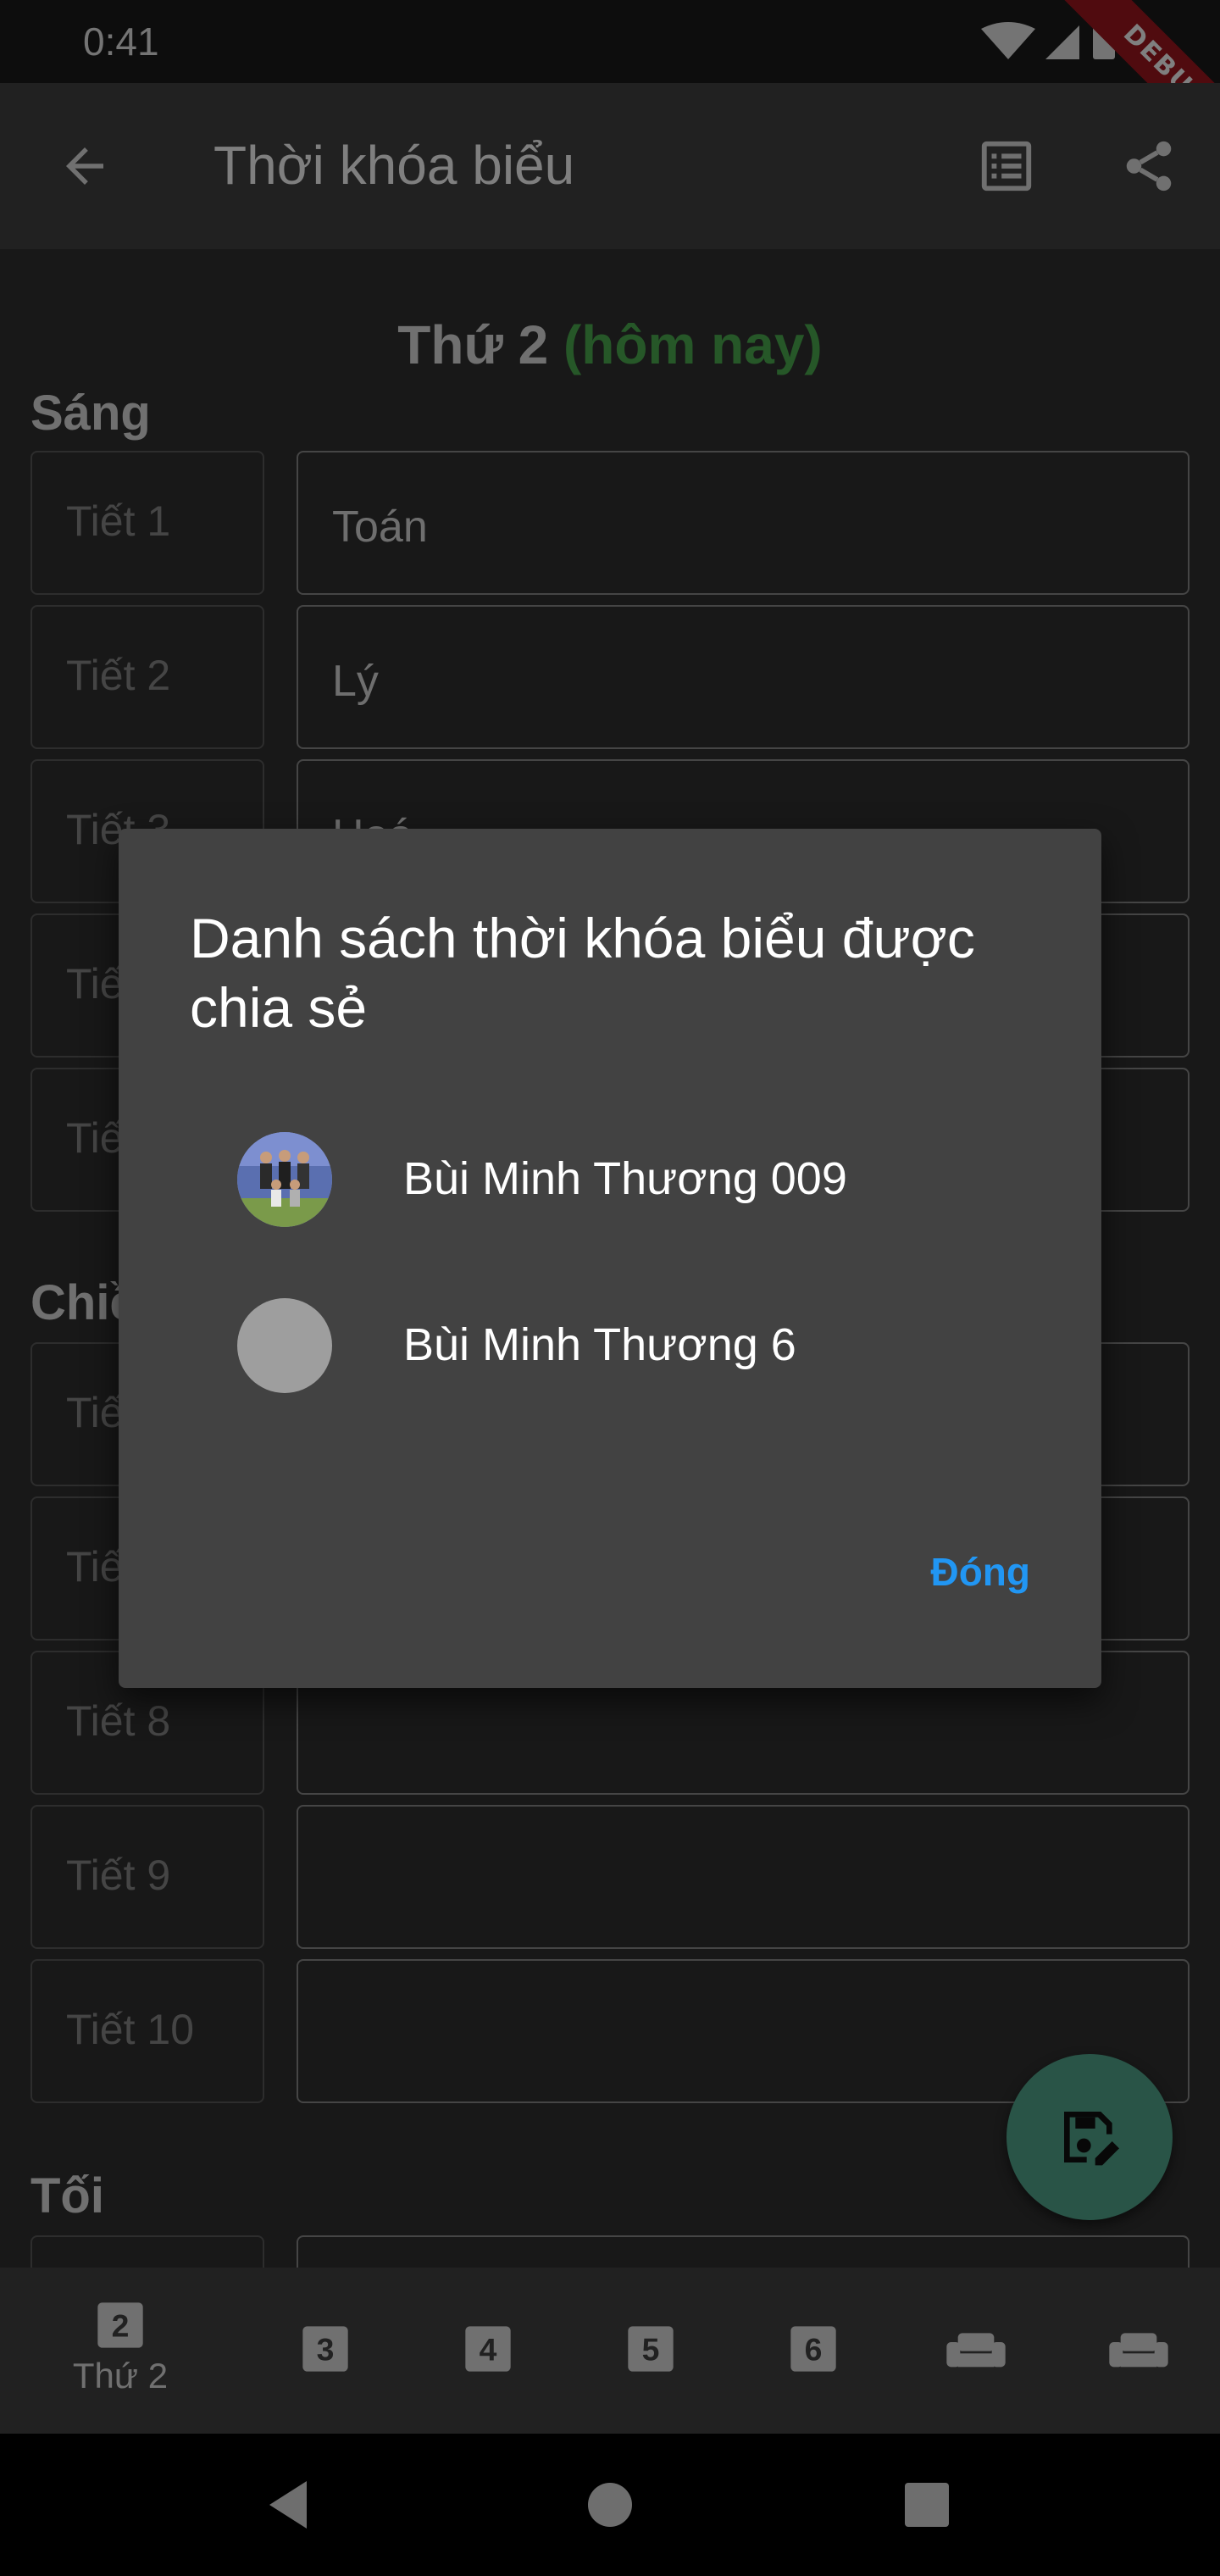 This screenshot has height=2576, width=1220. Describe the element at coordinates (284, 1345) in the screenshot. I see `avatar-placeholder` at that location.